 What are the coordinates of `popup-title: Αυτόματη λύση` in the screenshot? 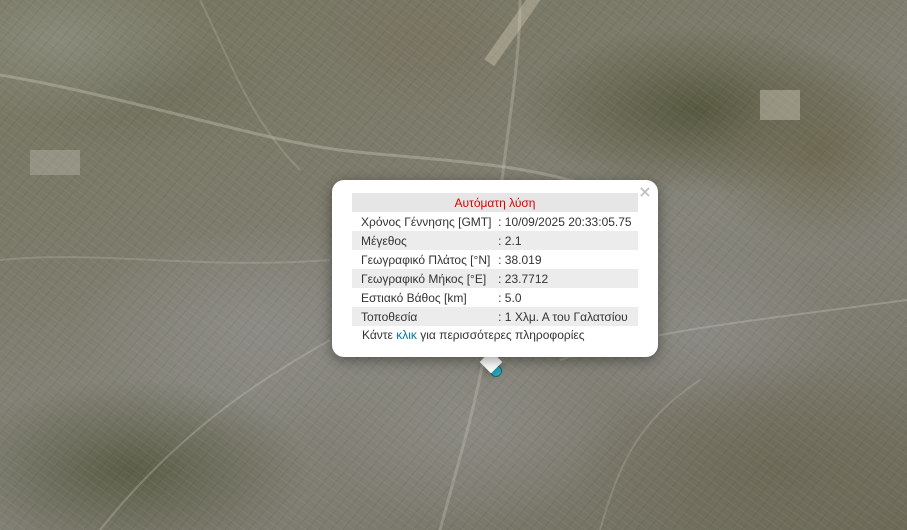 It's located at (495, 202).